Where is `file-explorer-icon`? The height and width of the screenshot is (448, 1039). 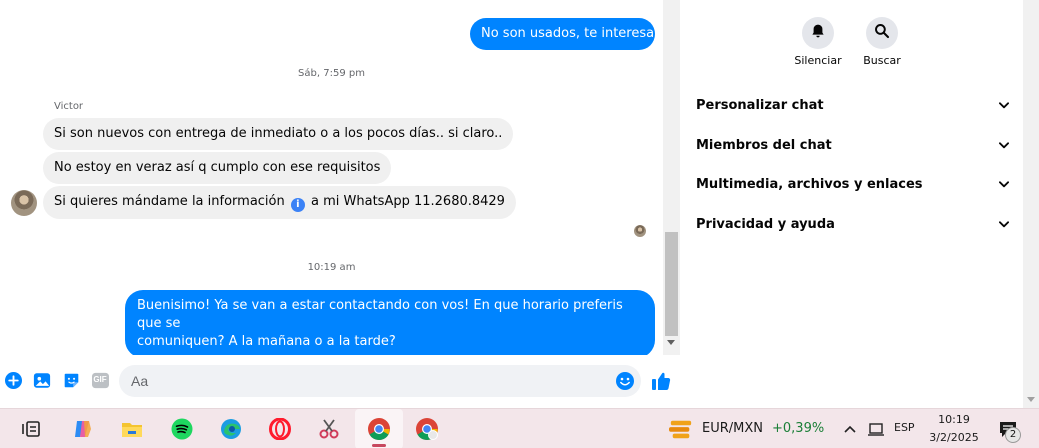
file-explorer-icon is located at coordinates (132, 429).